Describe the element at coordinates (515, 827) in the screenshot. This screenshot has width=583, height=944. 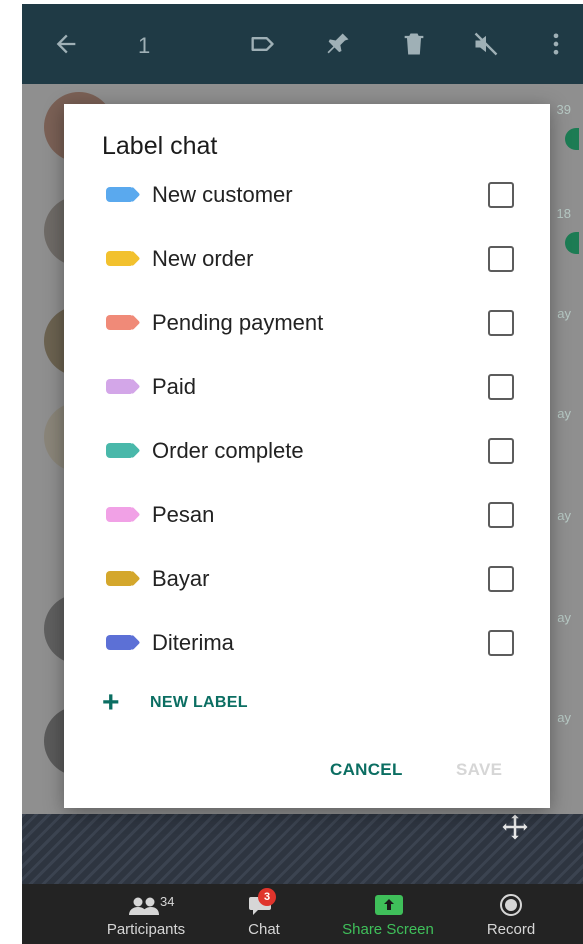
I see `move-icon` at that location.